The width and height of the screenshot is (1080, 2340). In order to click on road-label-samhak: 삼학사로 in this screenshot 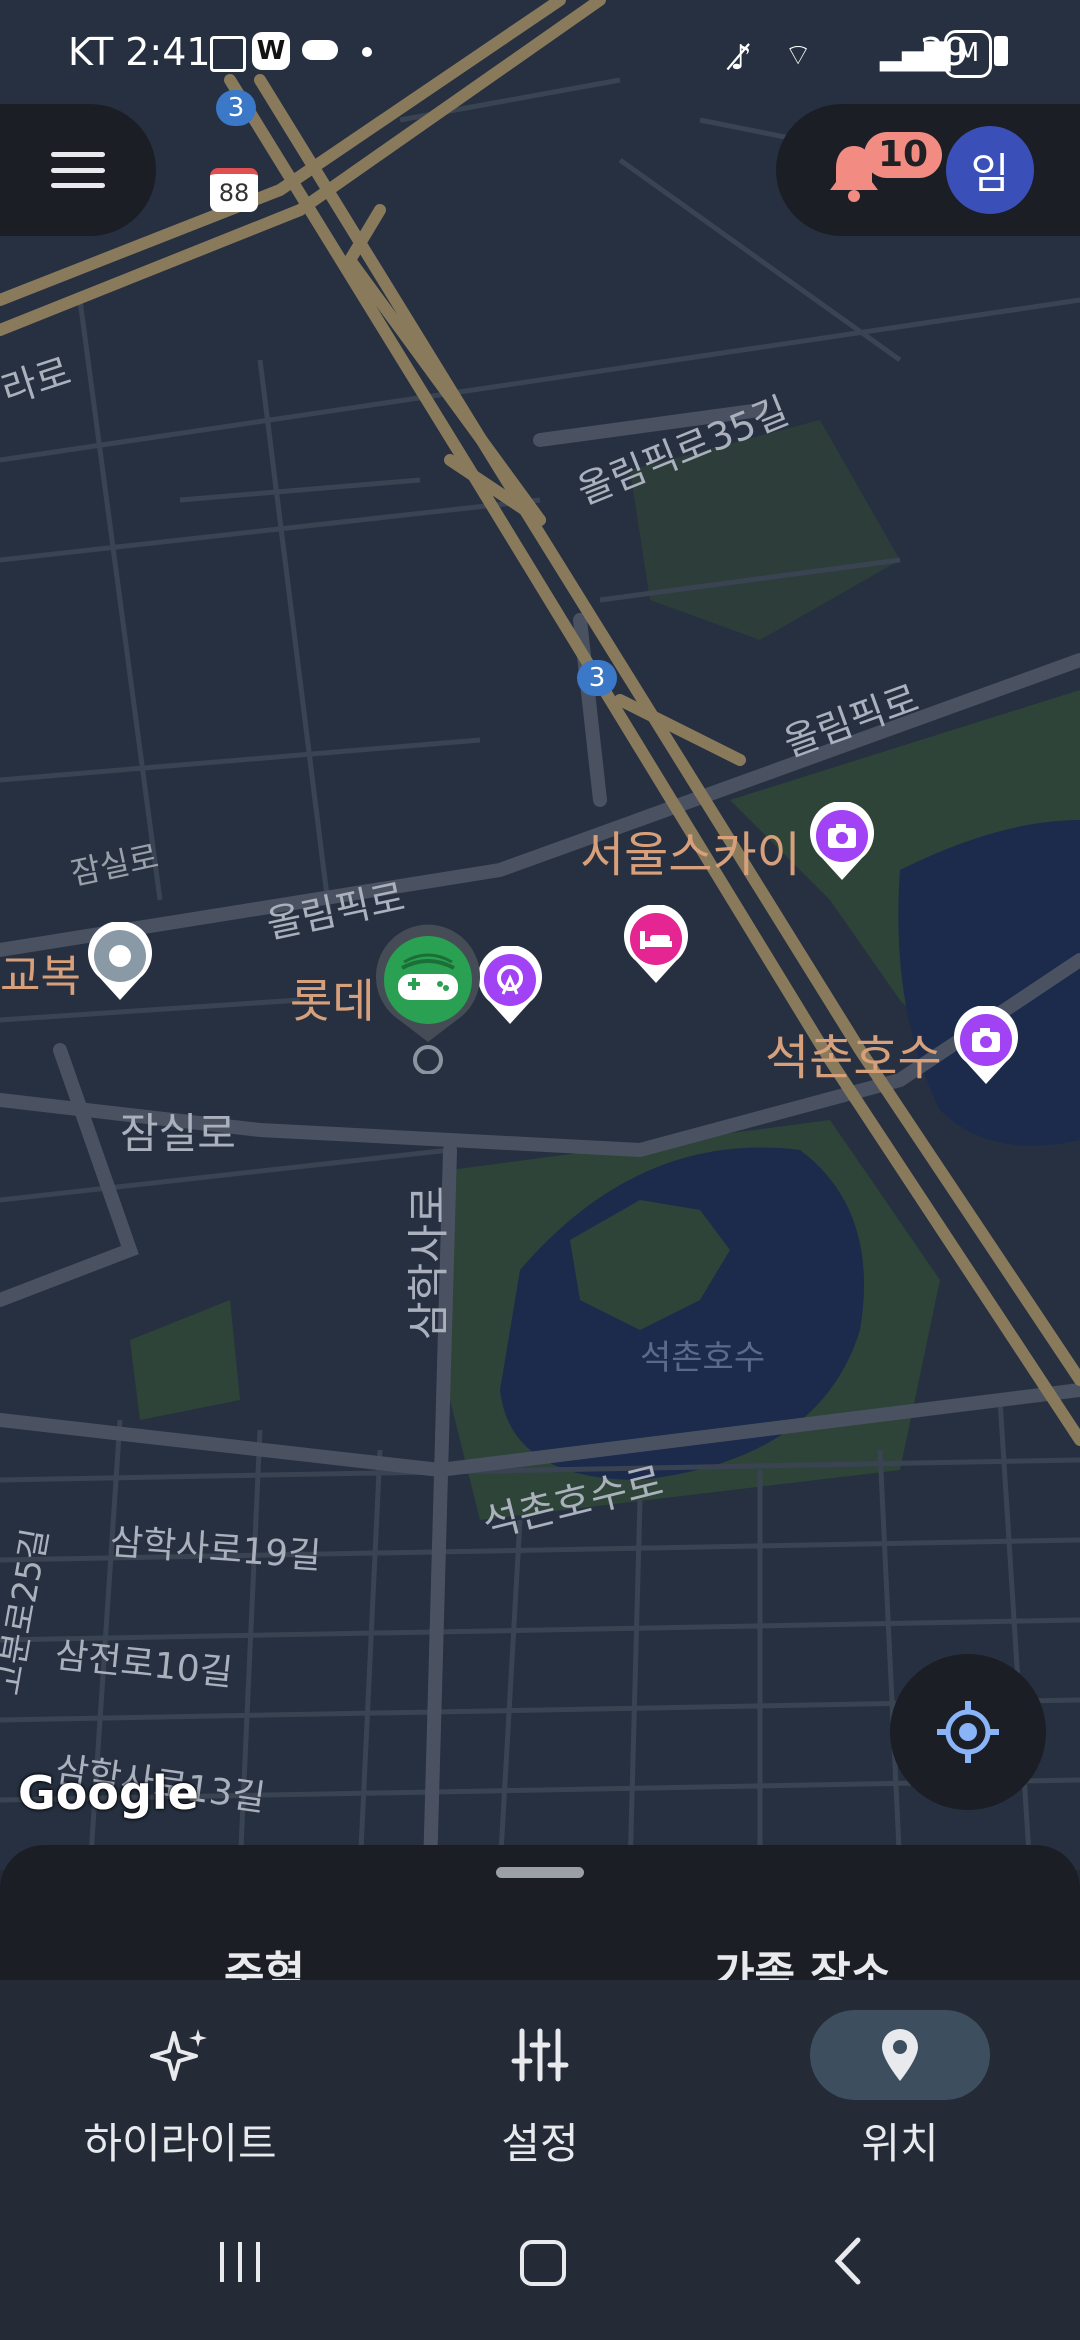, I will do `click(428, 1262)`.